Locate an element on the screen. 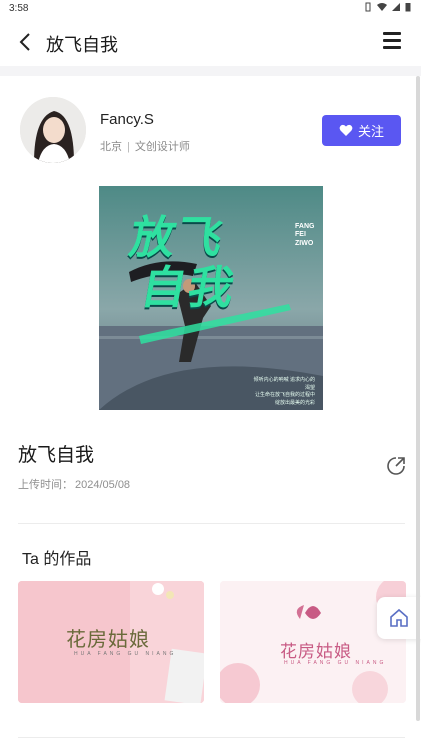  share-icon is located at coordinates (396, 466).